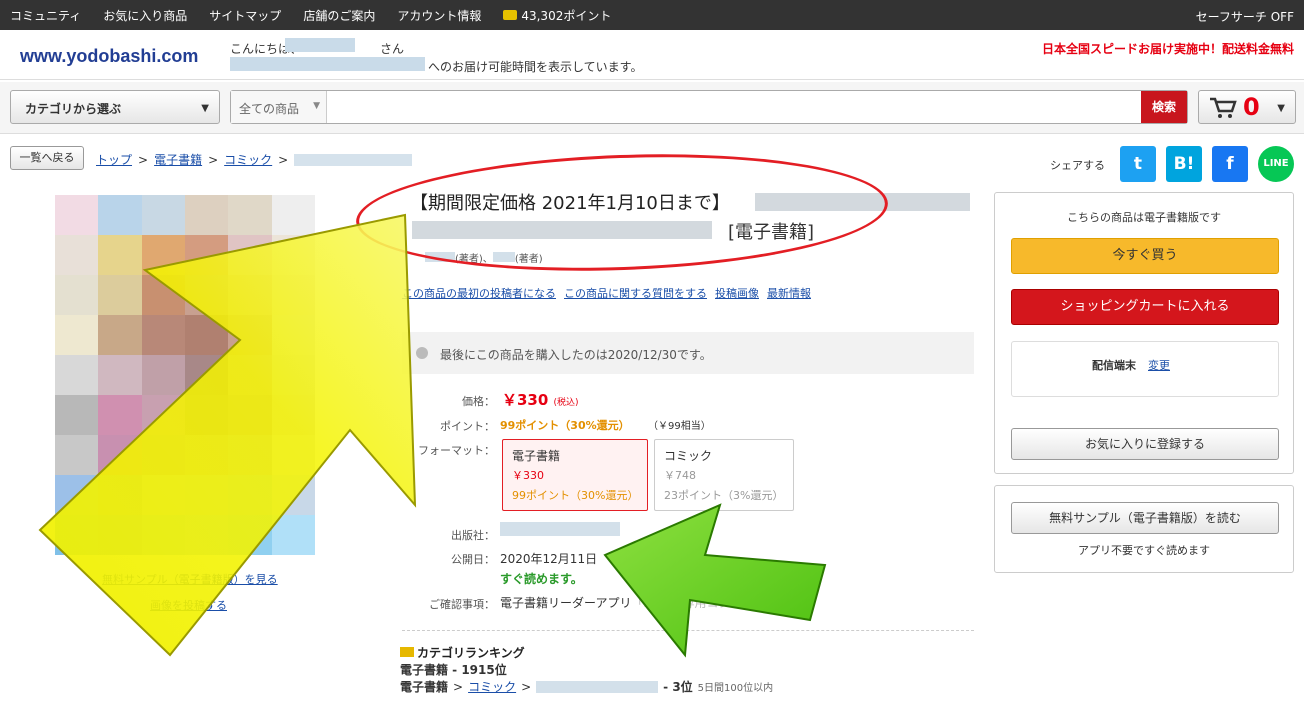 The height and width of the screenshot is (710, 1304). I want to click on ranking-note: 5日間100位以内, so click(735, 688).